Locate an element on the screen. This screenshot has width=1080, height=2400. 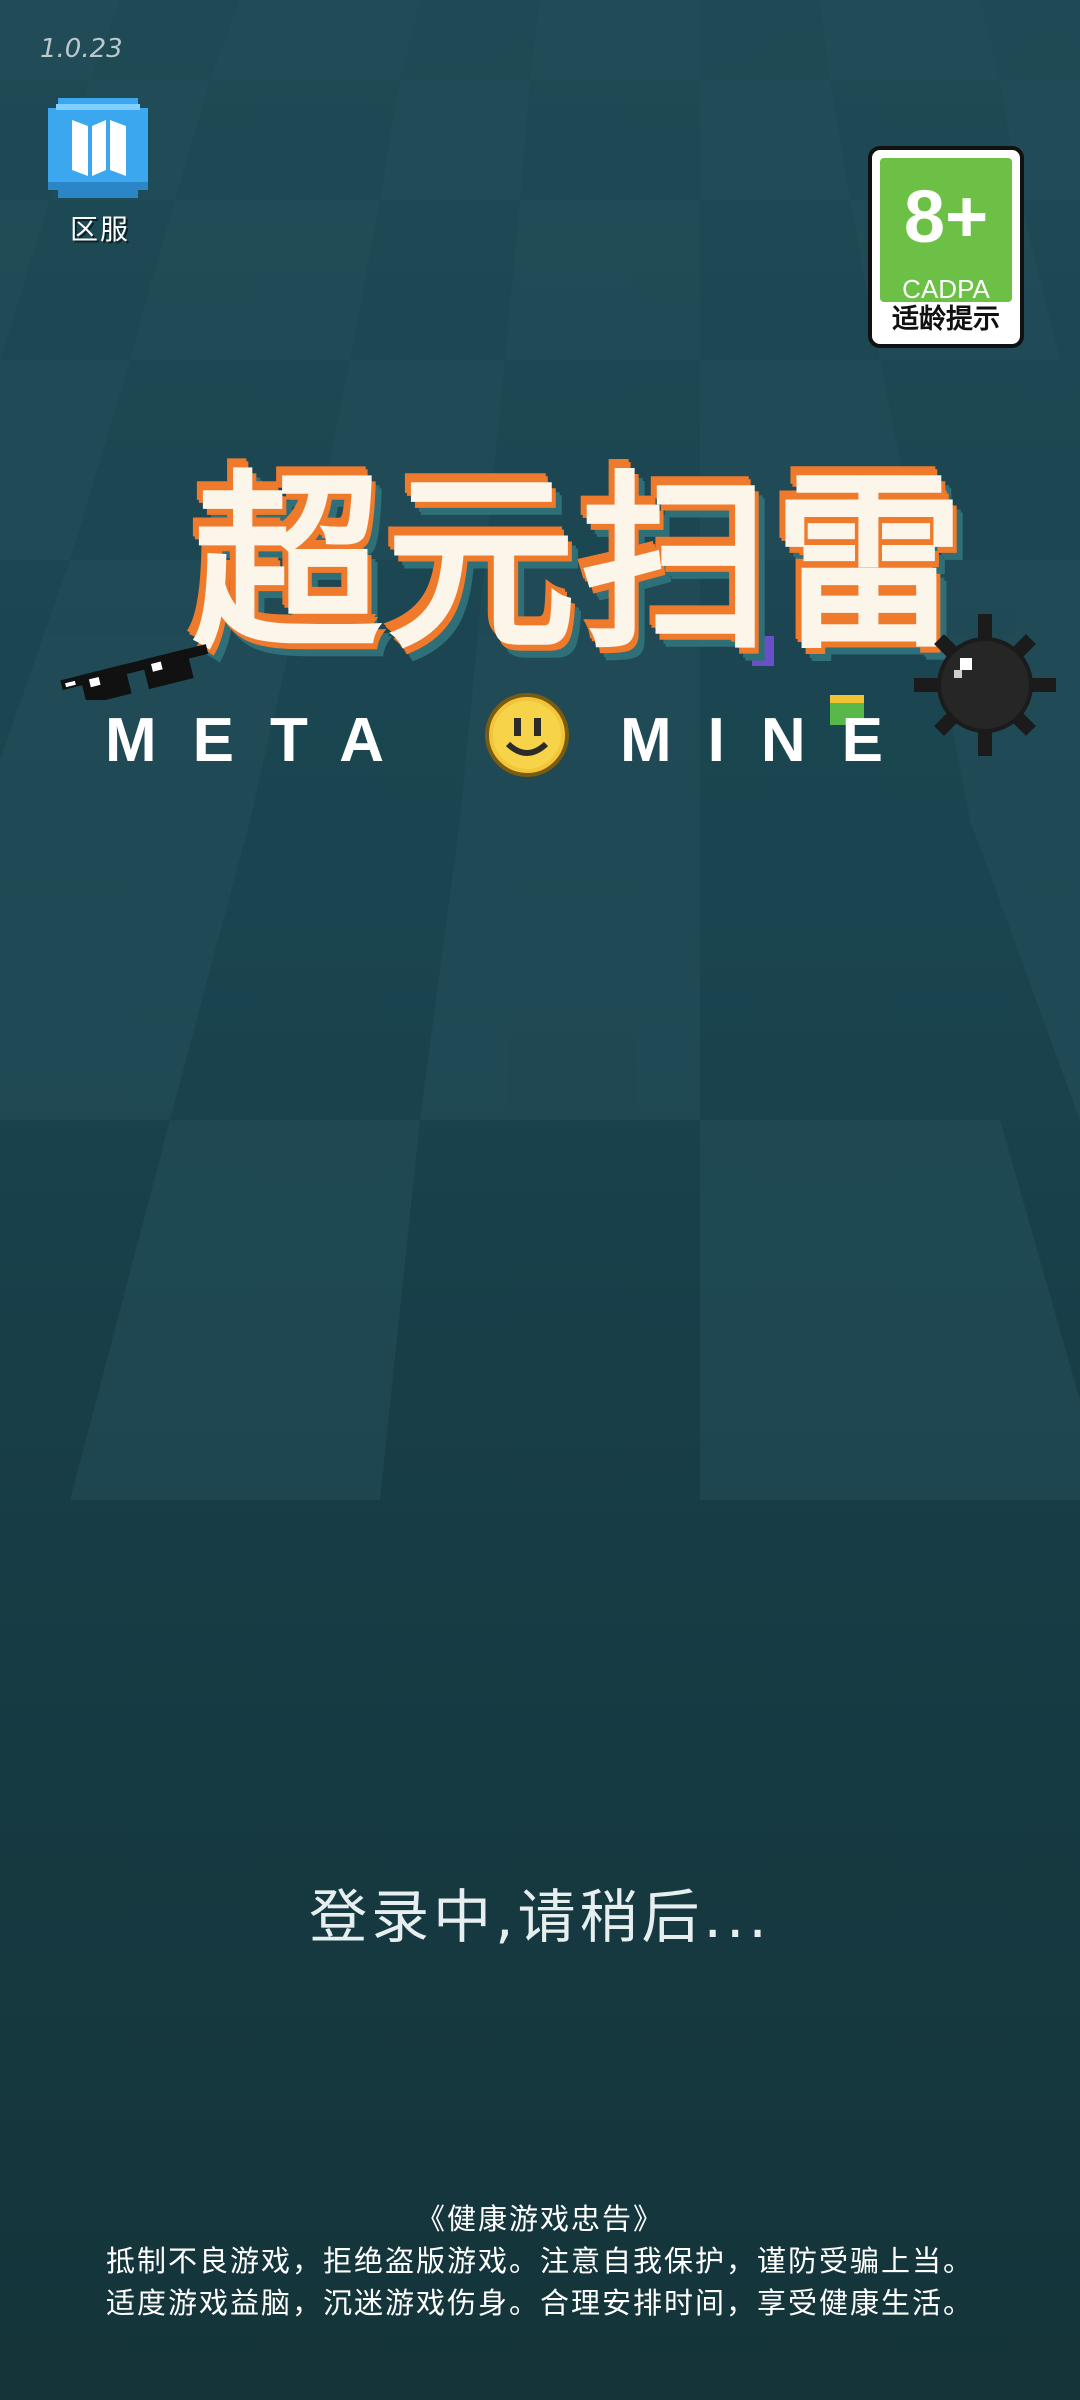
age-rating-tip: 适龄提示 is located at coordinates (946, 319).